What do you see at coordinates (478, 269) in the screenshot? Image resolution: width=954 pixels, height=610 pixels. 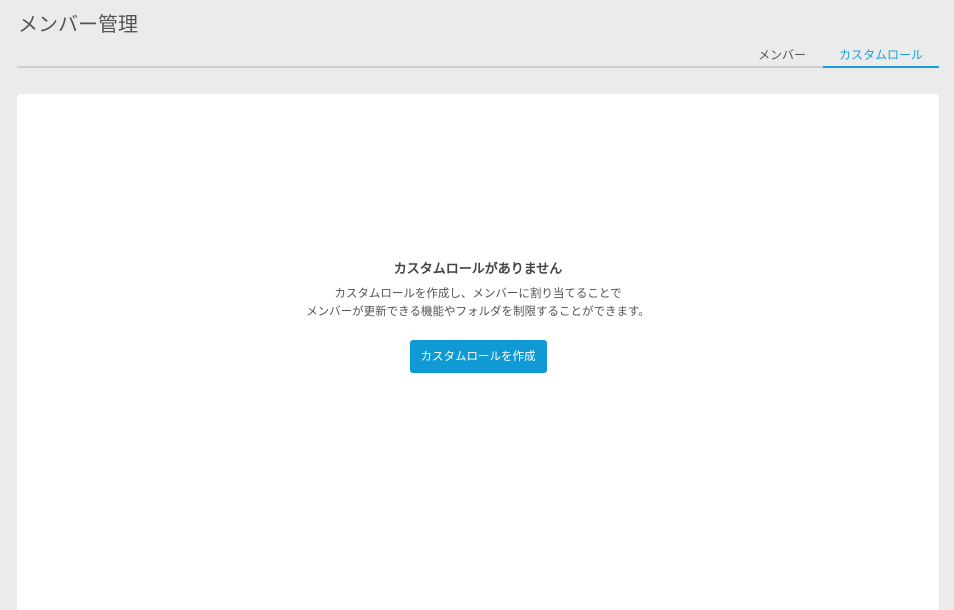 I see `empty-state-title: カスタムロールがありません` at bounding box center [478, 269].